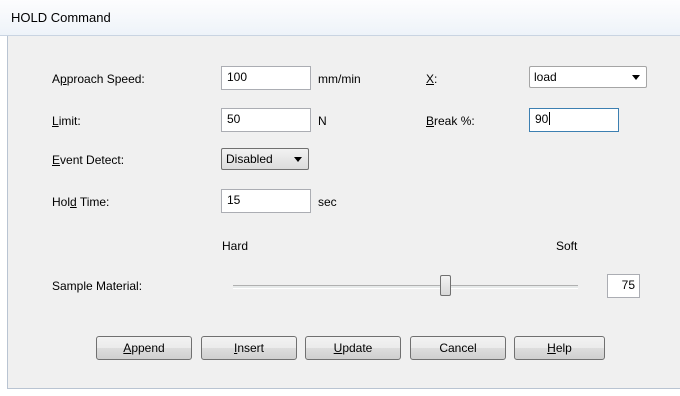 This screenshot has width=680, height=396. I want to click on approach-speed-input: 100, so click(266, 78).